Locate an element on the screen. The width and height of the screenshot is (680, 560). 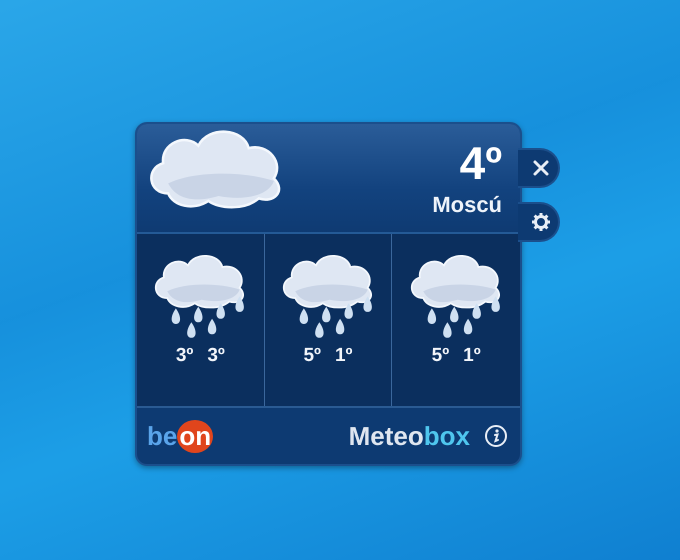
close-button is located at coordinates (539, 168).